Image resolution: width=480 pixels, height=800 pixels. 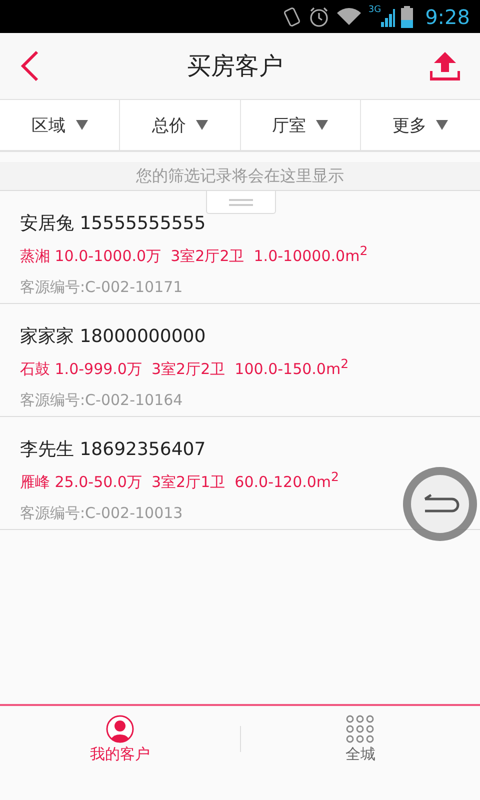 I want to click on customer-requirements: 雁峰 25.0-50.0万 3室2厅1卫 60.0-120.0m$^{2}$, so click(x=179, y=480).